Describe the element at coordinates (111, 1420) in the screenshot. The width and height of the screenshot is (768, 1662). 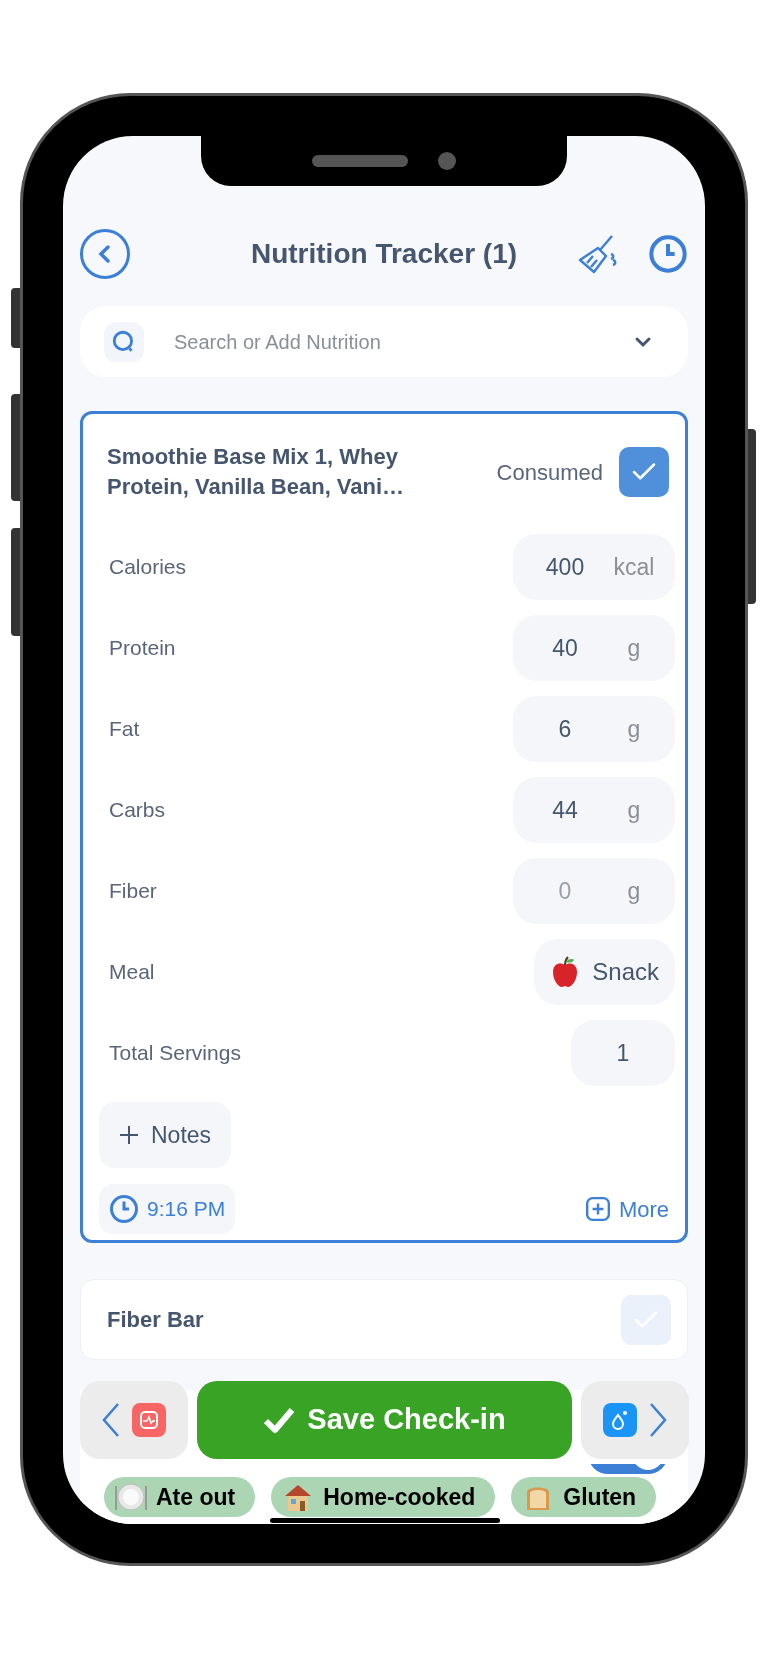
I see `chevron-left-icon` at that location.